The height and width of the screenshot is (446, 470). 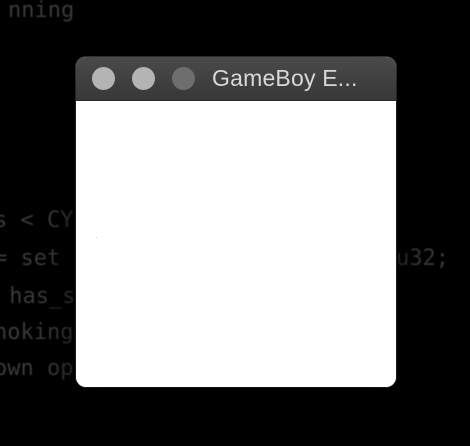 I want to click on code-line: = set, so click(x=30, y=258).